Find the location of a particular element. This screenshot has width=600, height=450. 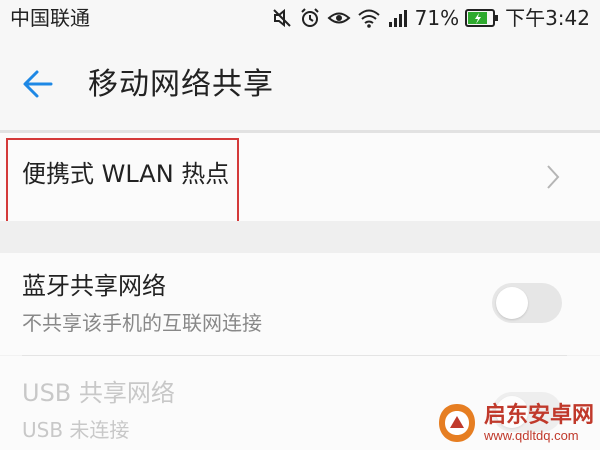

bluetooth-tethering-toggle is located at coordinates (527, 303).